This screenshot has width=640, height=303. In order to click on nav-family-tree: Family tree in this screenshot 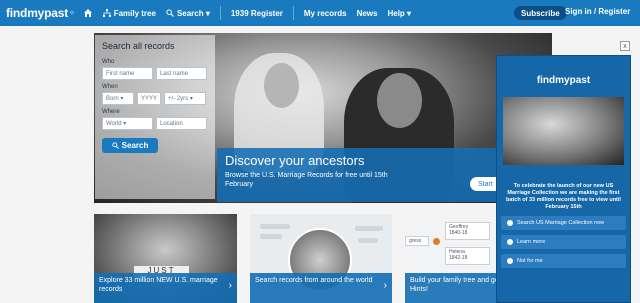, I will do `click(129, 13)`.